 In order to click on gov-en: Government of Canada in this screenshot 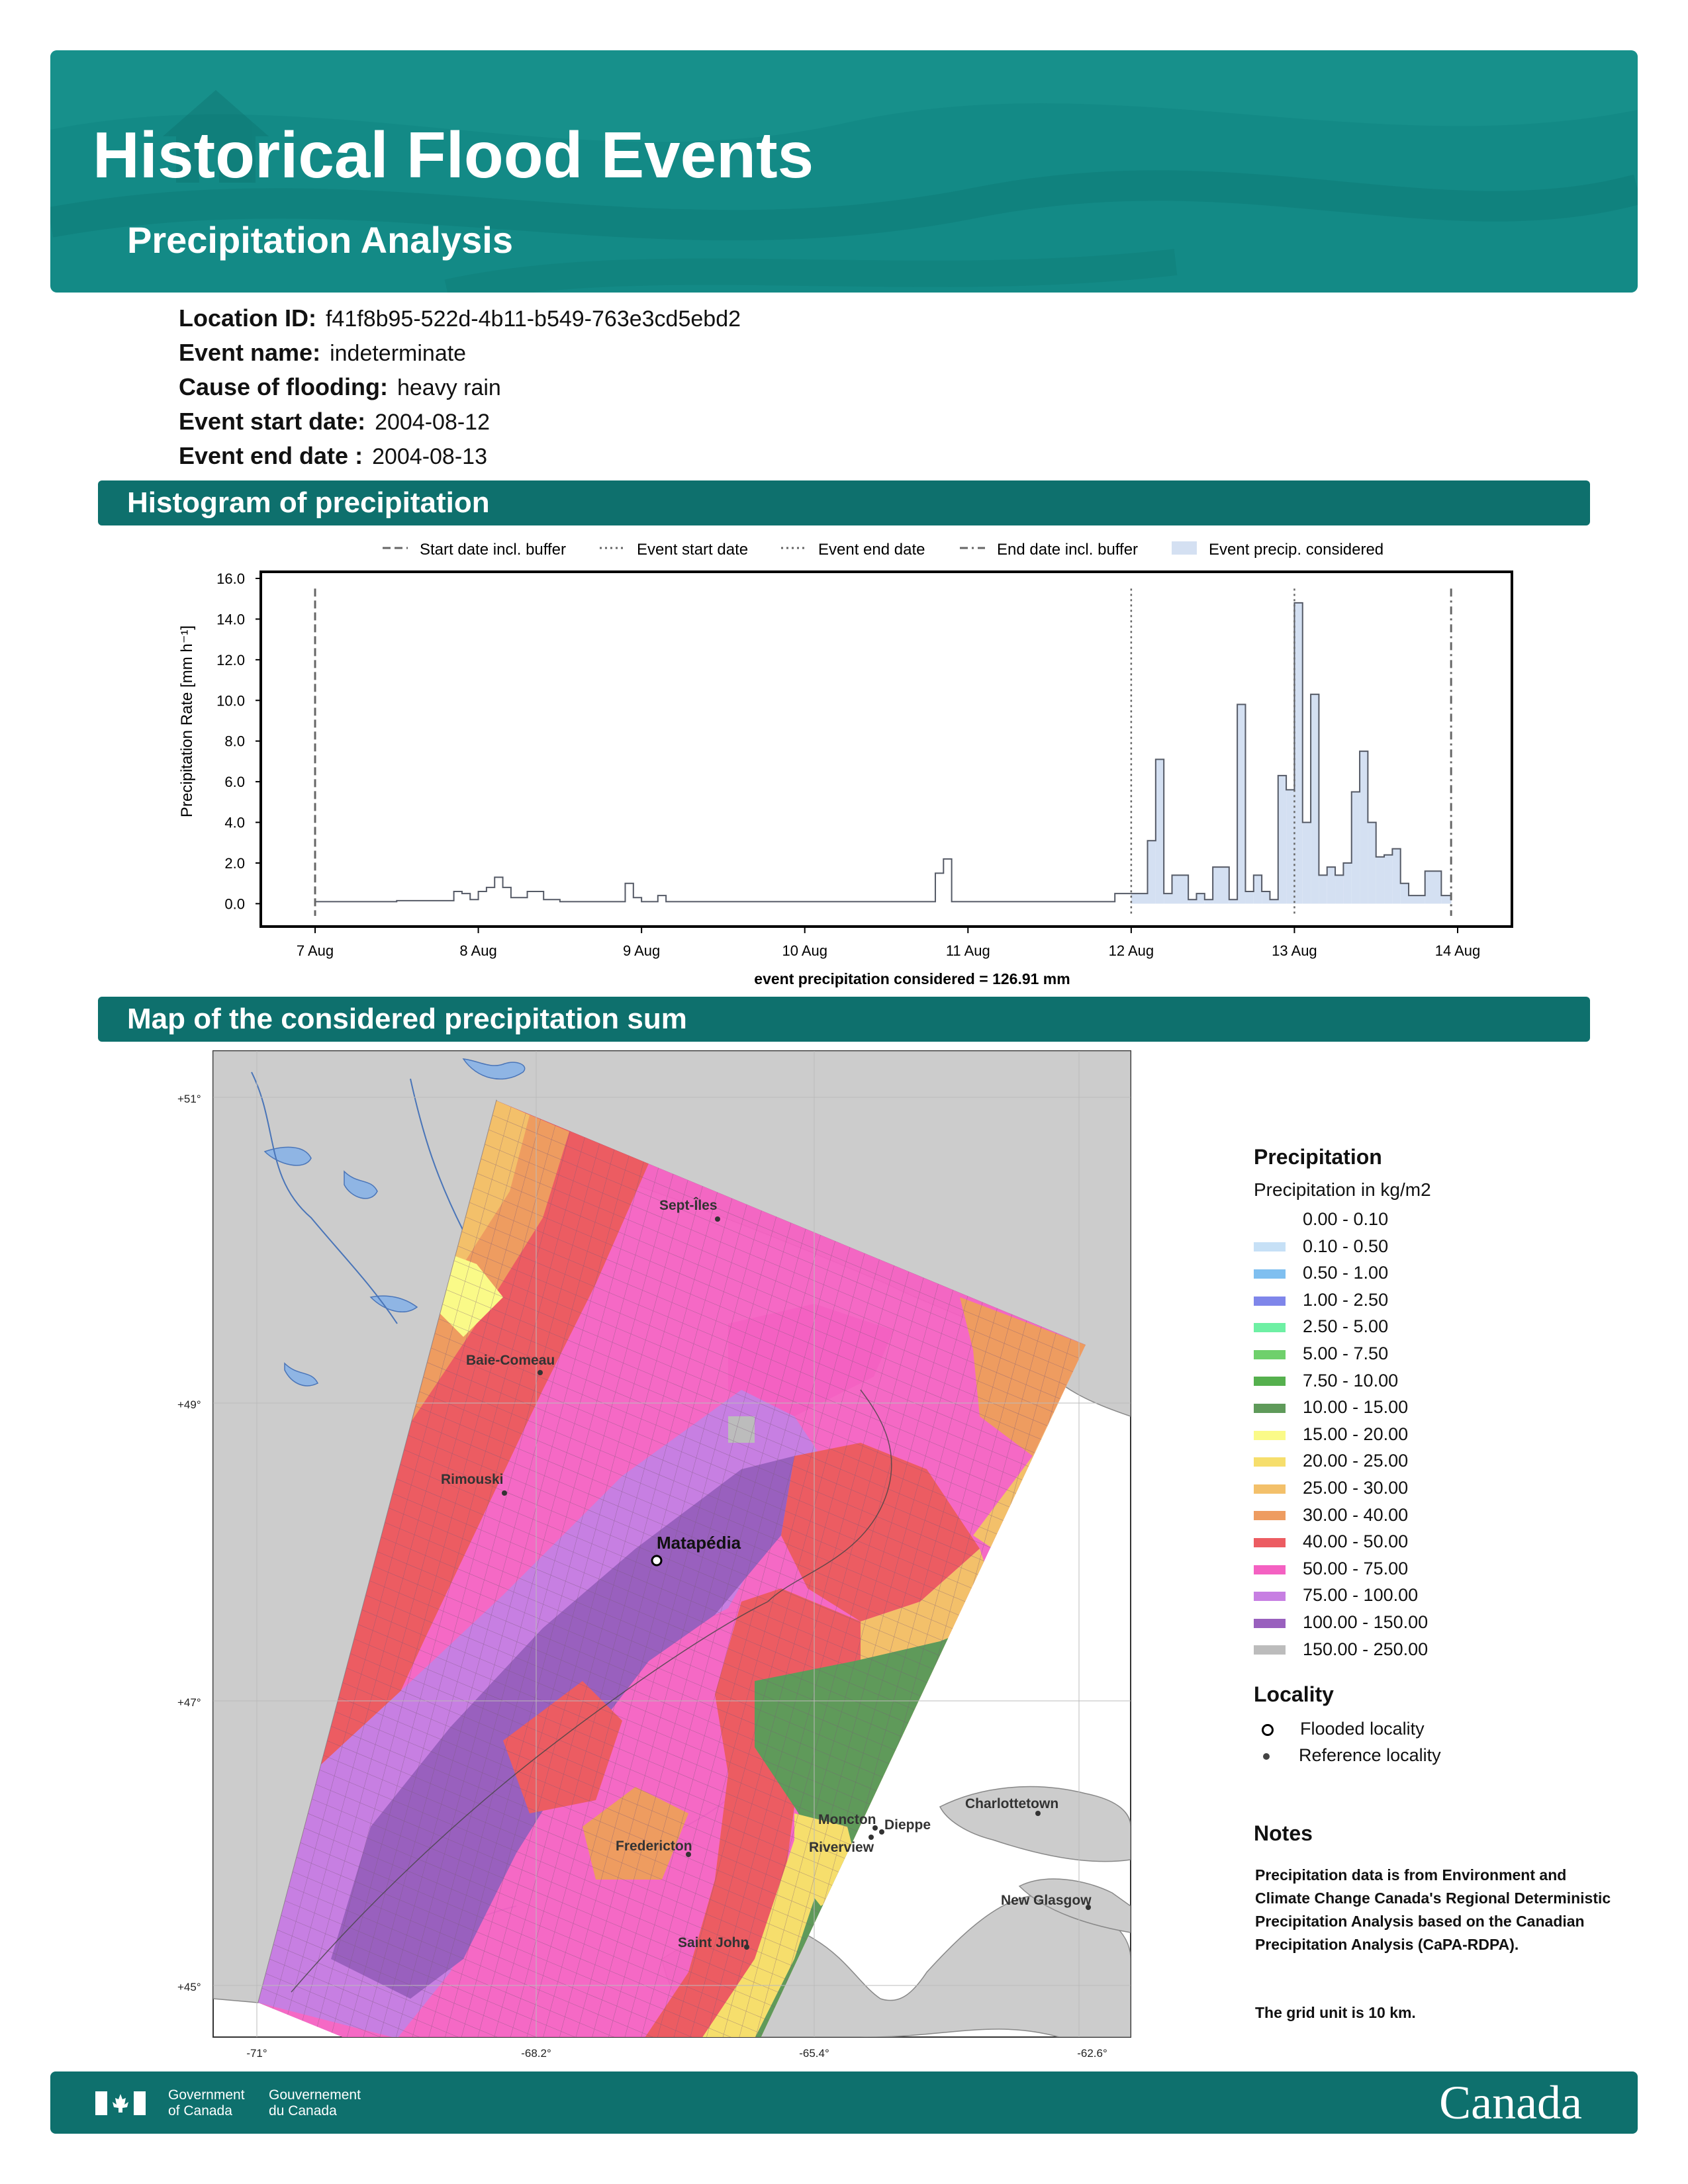, I will do `click(206, 2103)`.